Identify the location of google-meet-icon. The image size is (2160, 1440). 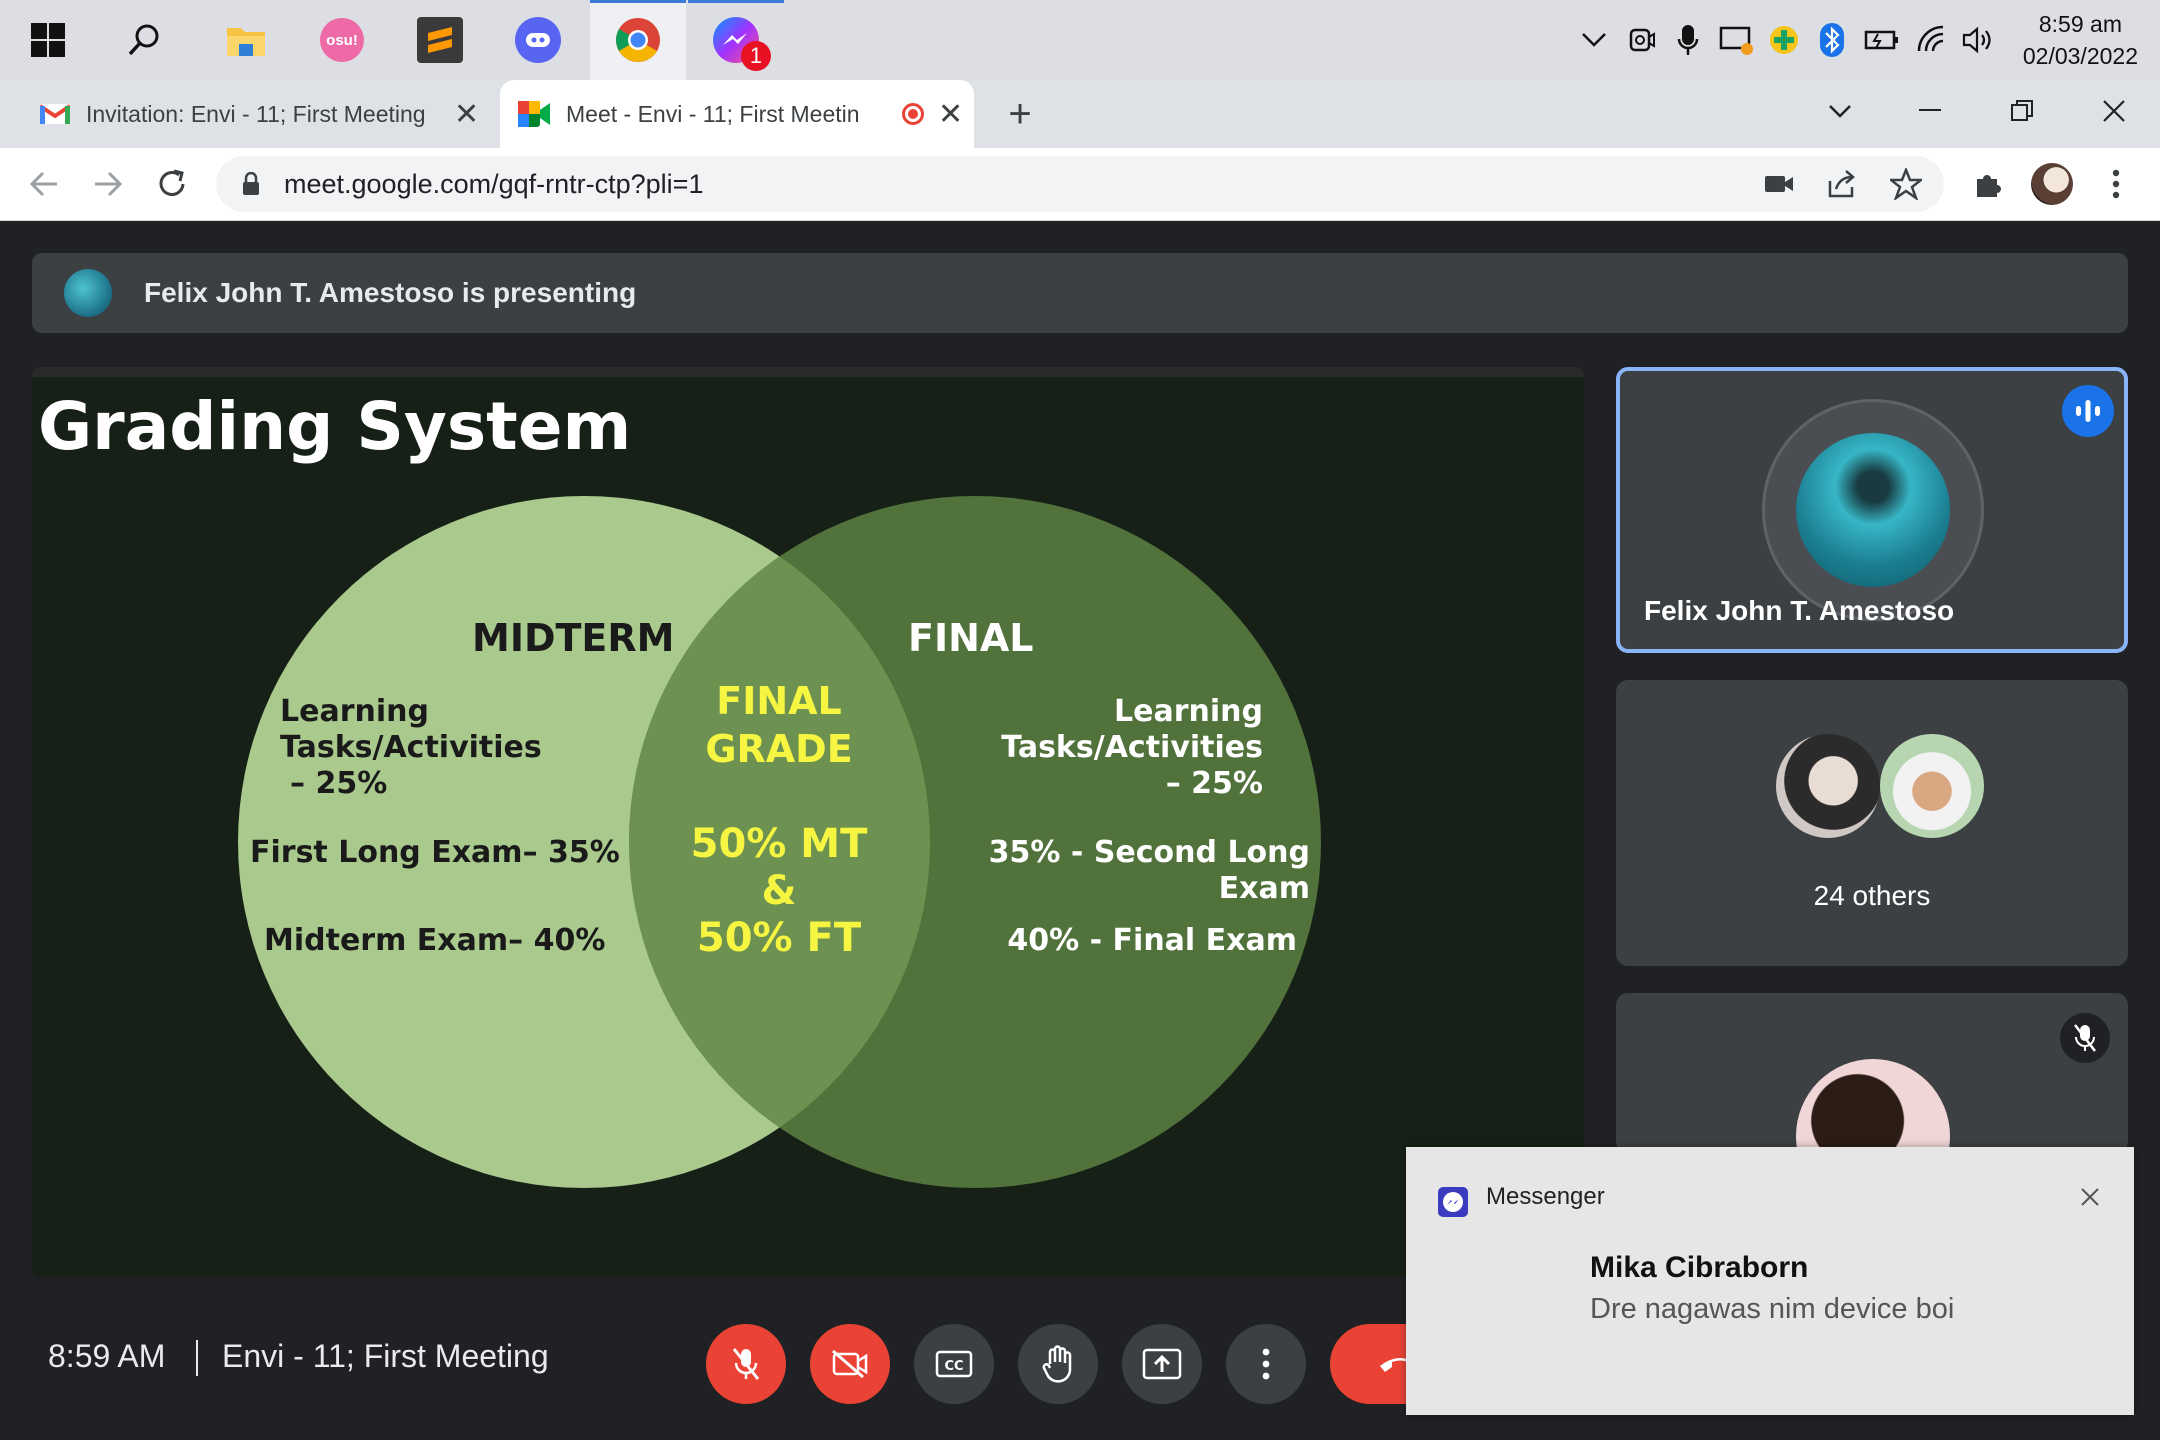
(534, 114).